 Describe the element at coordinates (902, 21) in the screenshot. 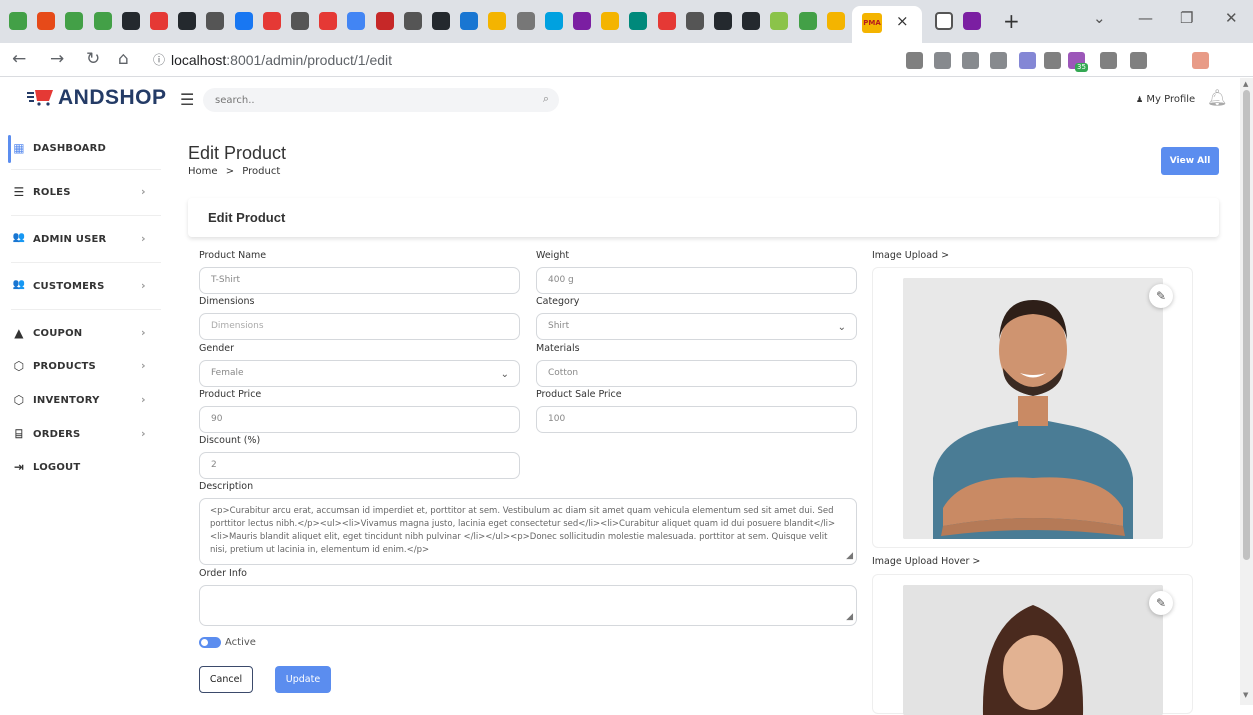

I see `close-tab-icon: ×` at that location.